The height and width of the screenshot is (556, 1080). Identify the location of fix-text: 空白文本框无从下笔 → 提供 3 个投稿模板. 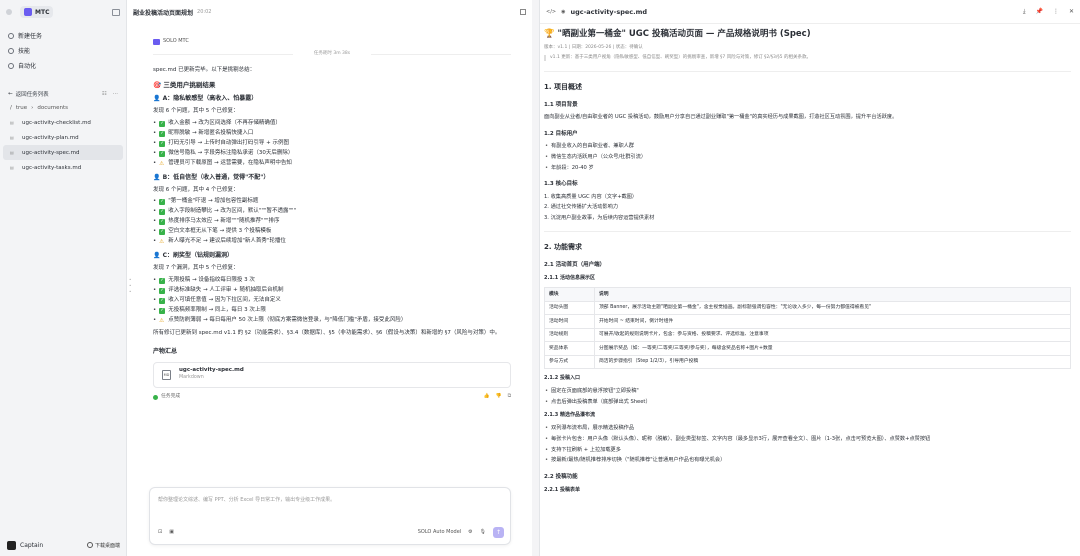
(220, 231).